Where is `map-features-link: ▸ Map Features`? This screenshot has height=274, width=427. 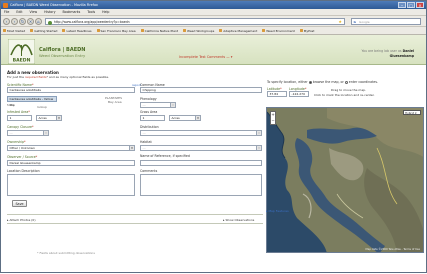
map-features-link: ▸ Map Features is located at coordinates (277, 211).